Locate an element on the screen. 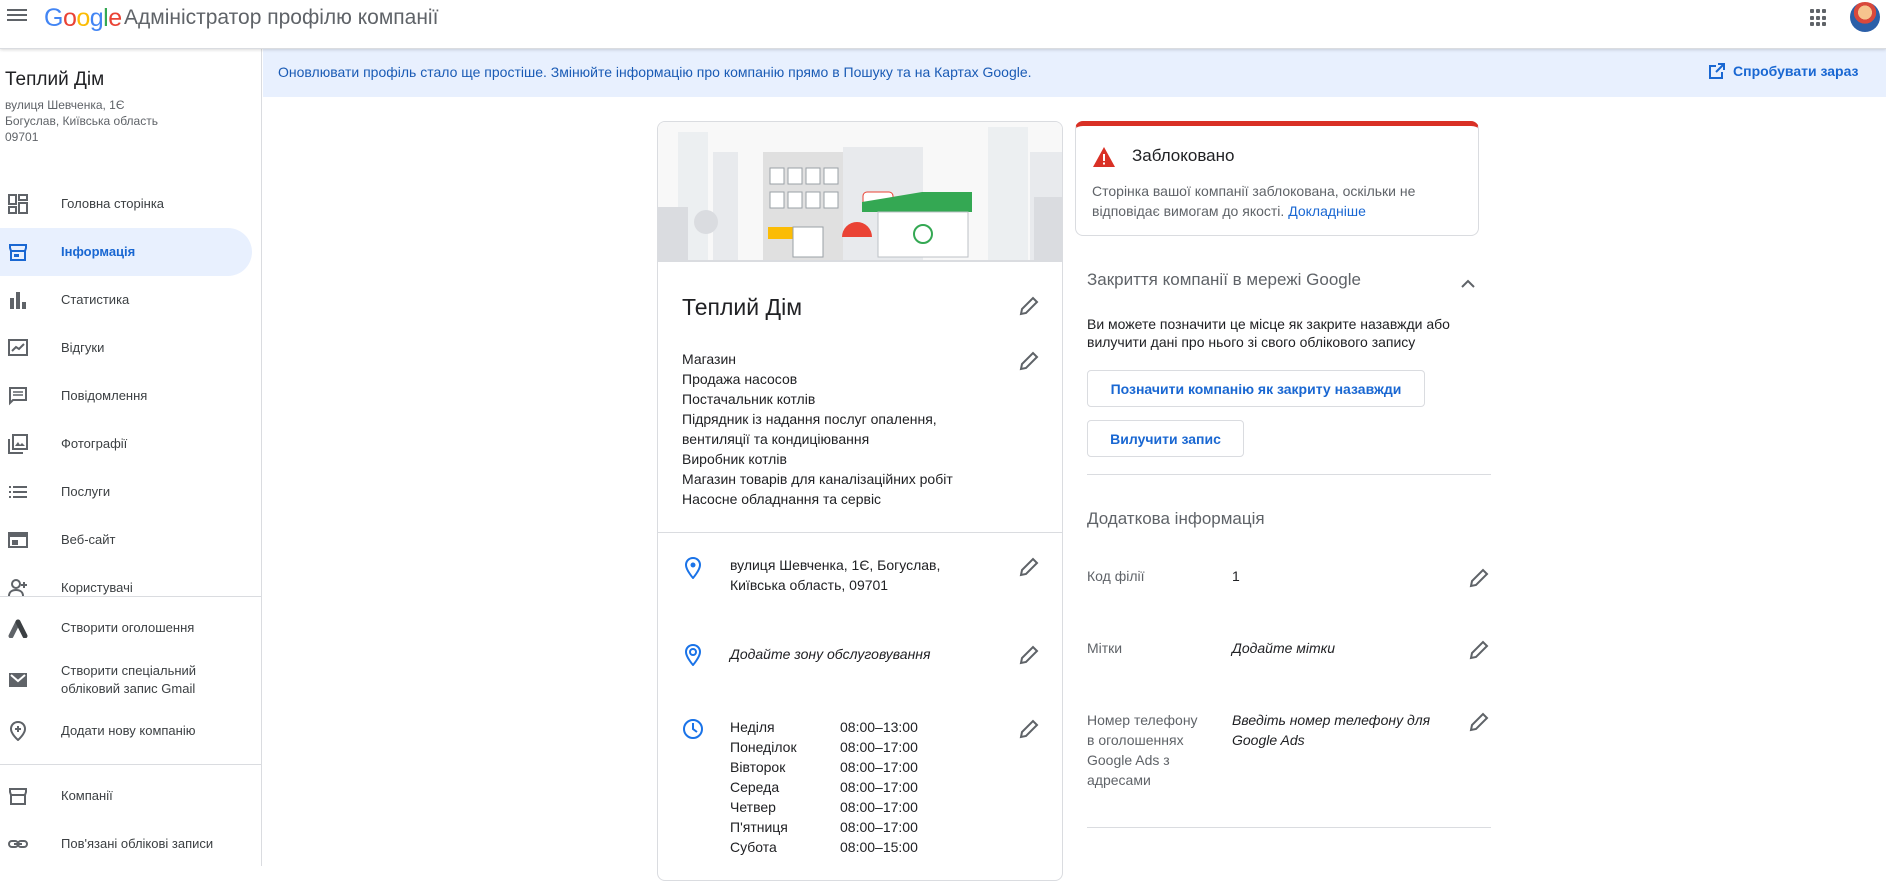  edit-name-icon is located at coordinates (1029, 306).